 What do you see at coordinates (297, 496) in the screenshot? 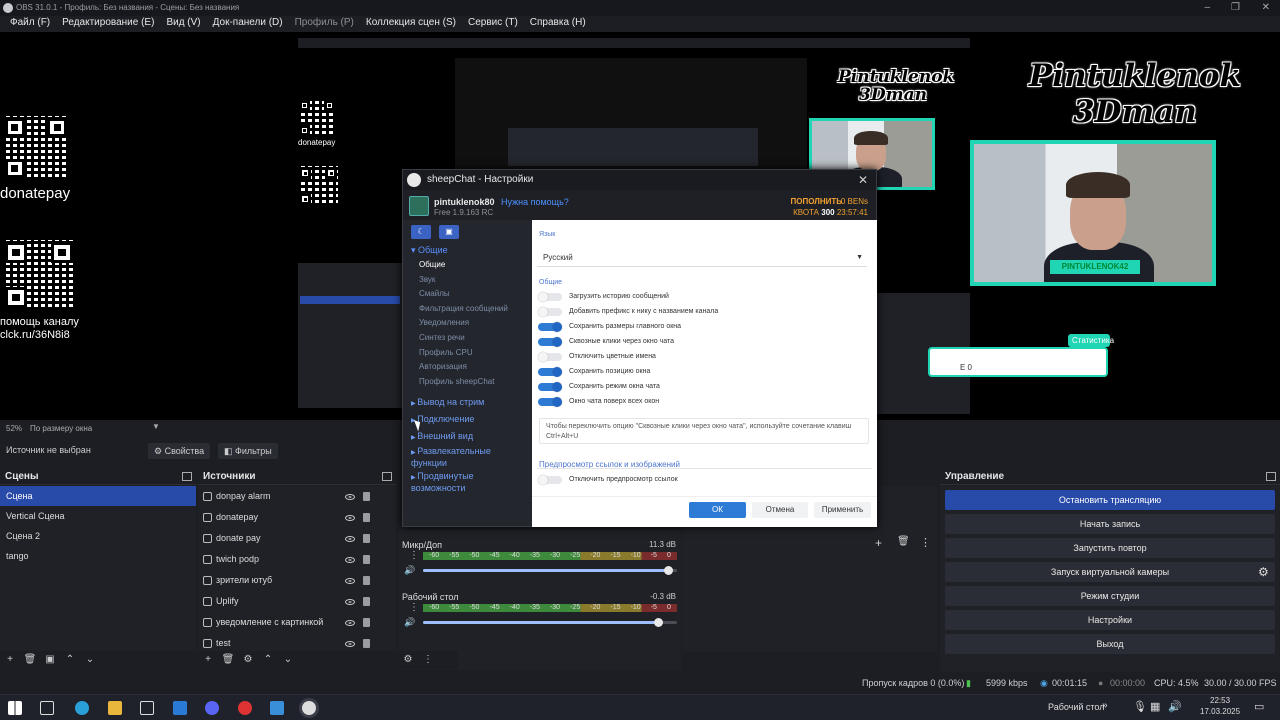
I see `source-item: donpay alarm` at bounding box center [297, 496].